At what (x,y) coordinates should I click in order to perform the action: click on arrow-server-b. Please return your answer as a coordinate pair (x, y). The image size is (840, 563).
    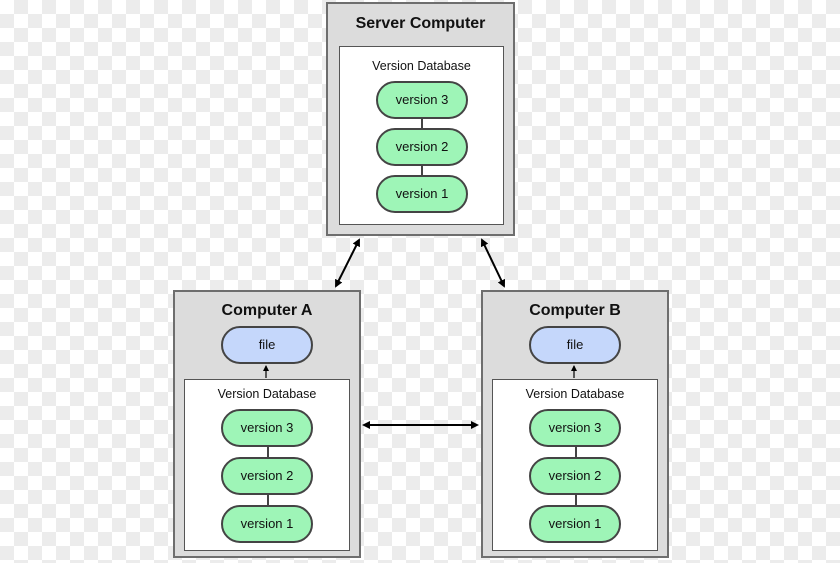
    Looking at the image, I should click on (493, 263).